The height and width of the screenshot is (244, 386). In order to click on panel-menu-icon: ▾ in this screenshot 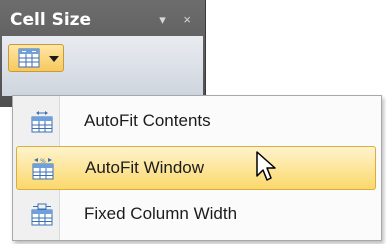, I will do `click(162, 20)`.